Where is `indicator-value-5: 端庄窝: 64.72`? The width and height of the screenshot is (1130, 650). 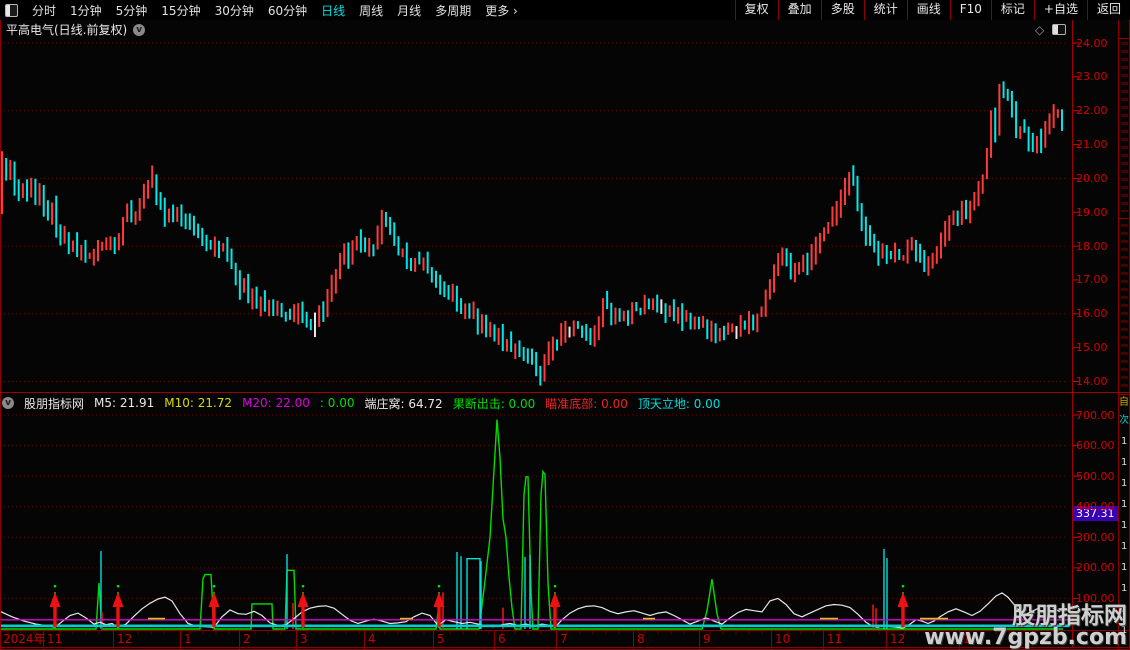 indicator-value-5: 端庄窝: 64.72 is located at coordinates (403, 403).